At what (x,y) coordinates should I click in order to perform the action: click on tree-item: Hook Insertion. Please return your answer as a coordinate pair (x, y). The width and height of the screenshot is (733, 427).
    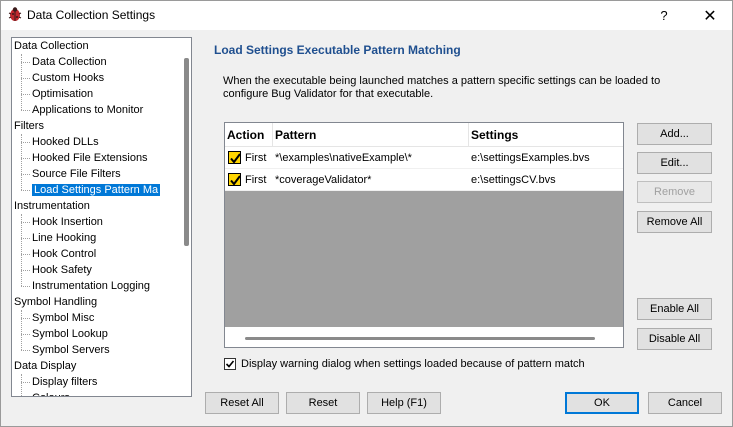
    Looking at the image, I should click on (67, 222).